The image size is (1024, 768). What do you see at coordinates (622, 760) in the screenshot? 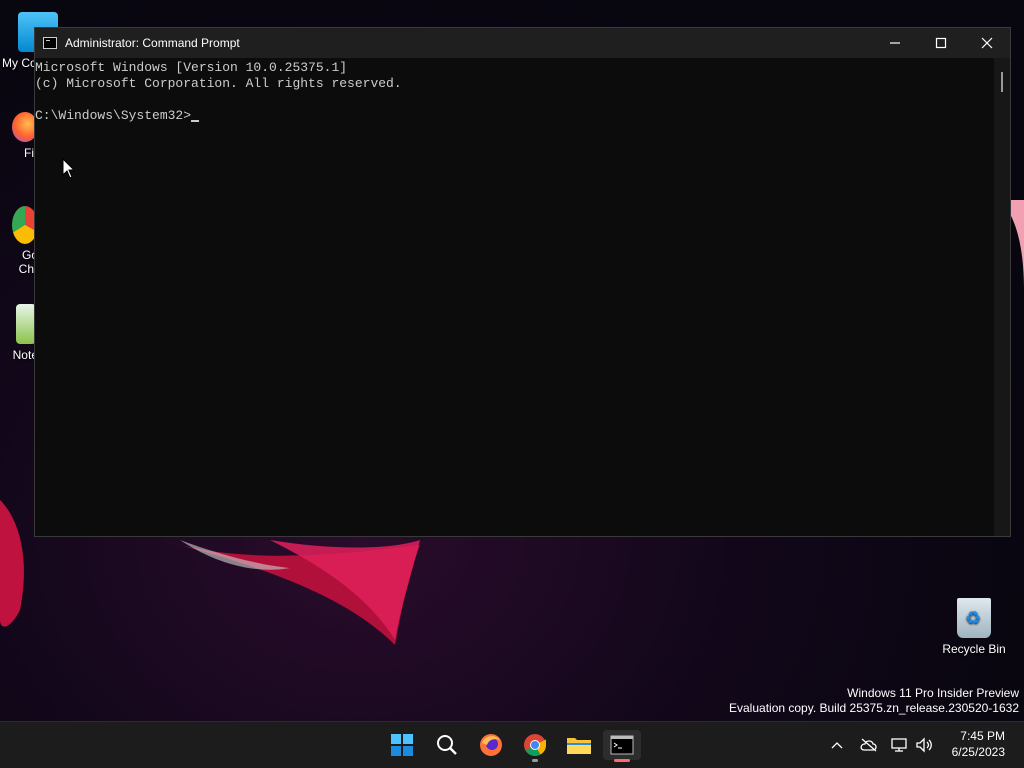
I see `active-indicator` at bounding box center [622, 760].